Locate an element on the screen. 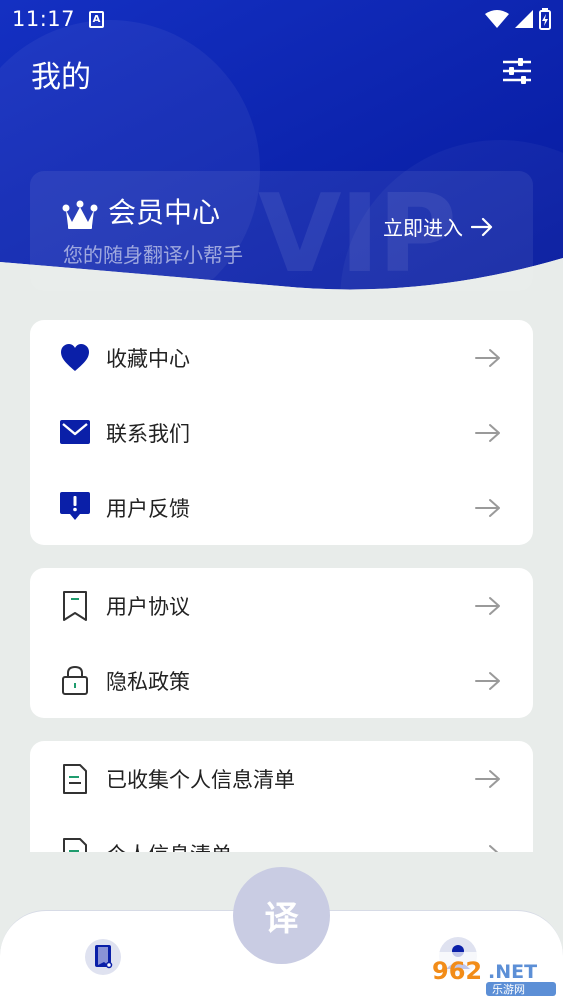 Image resolution: width=563 pixels, height=1002 pixels. battery-icon is located at coordinates (545, 19).